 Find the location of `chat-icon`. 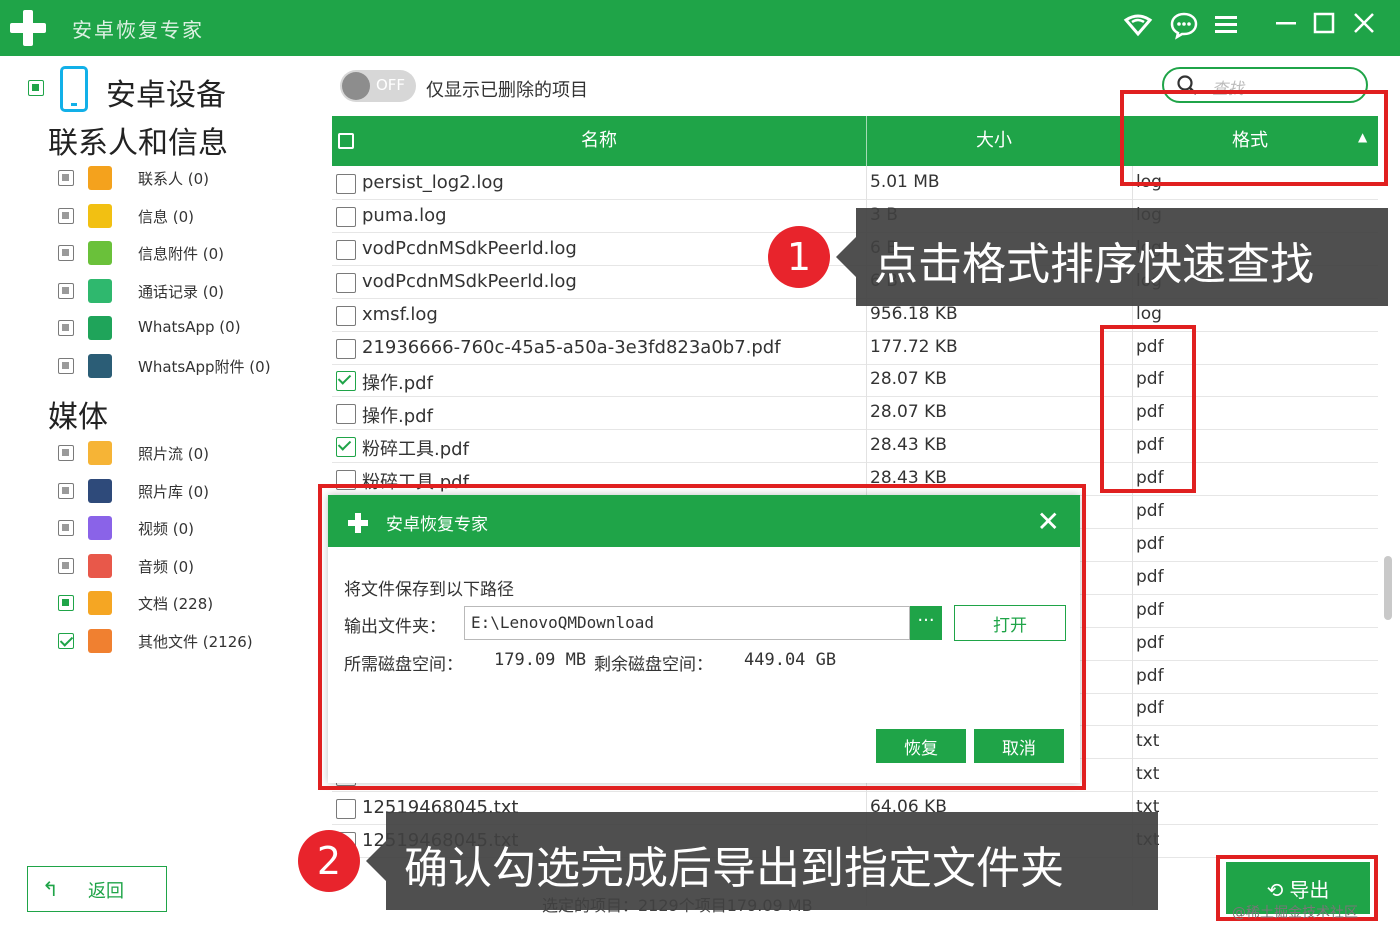

chat-icon is located at coordinates (1184, 28).